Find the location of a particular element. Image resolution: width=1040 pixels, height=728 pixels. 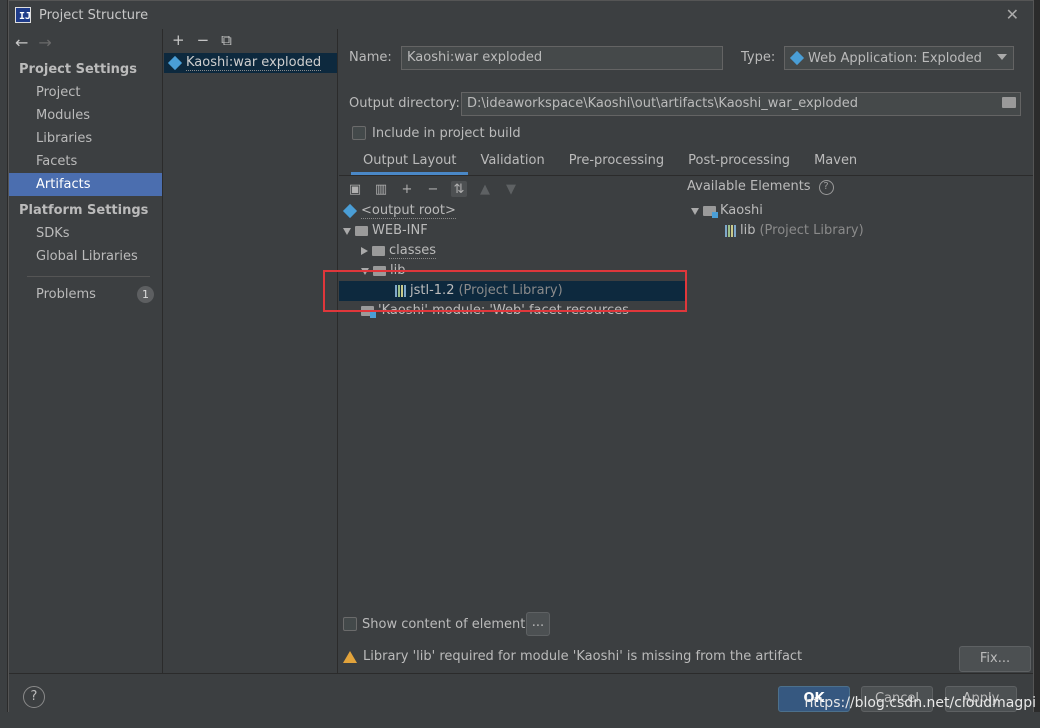

artifacts-toolbar: + − ⧉ is located at coordinates (250, 40).